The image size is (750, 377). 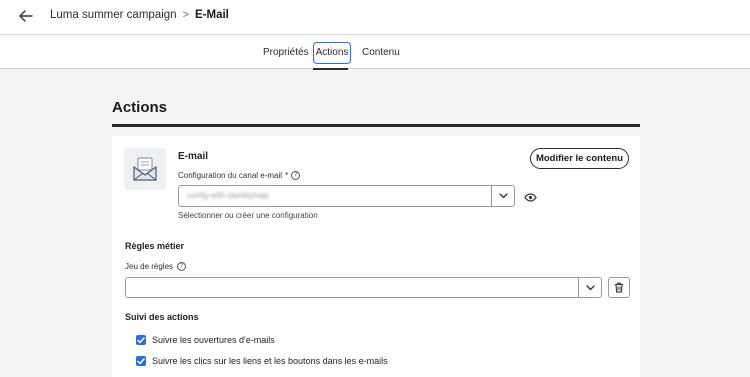 I want to click on preview-config-button, so click(x=530, y=197).